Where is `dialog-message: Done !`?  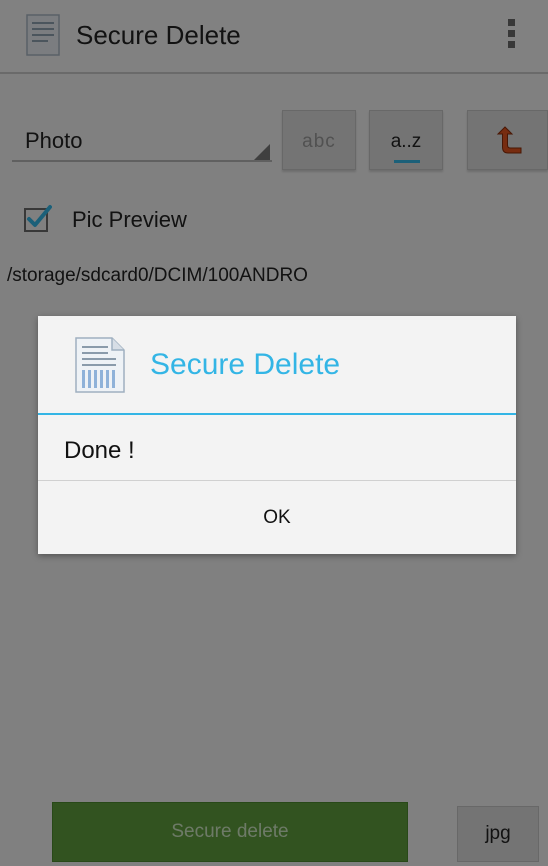
dialog-message: Done ! is located at coordinates (99, 450).